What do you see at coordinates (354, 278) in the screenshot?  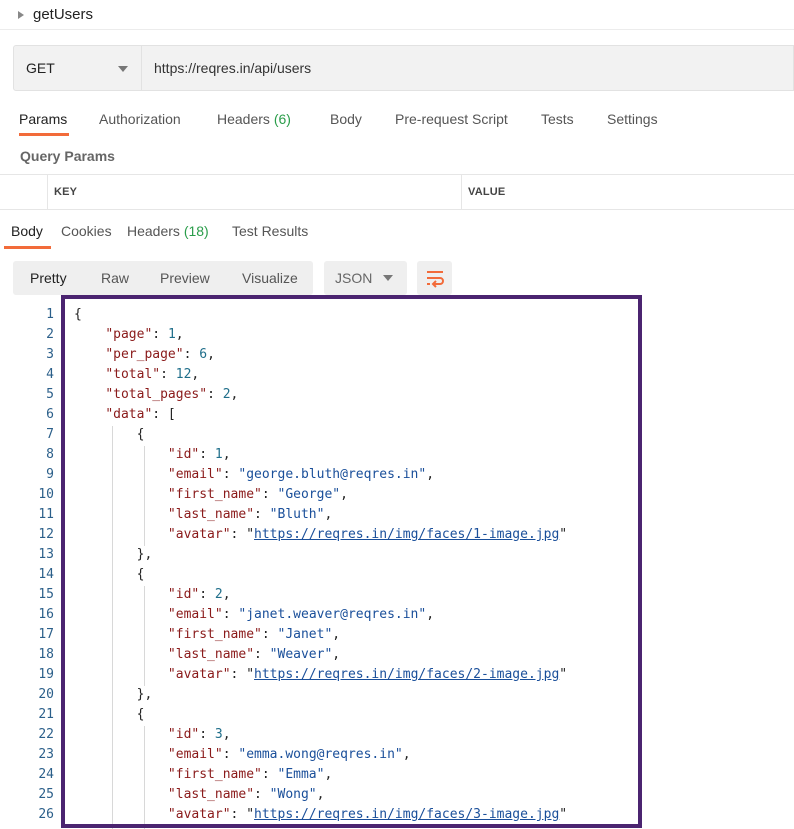 I see `format-label: JSON` at bounding box center [354, 278].